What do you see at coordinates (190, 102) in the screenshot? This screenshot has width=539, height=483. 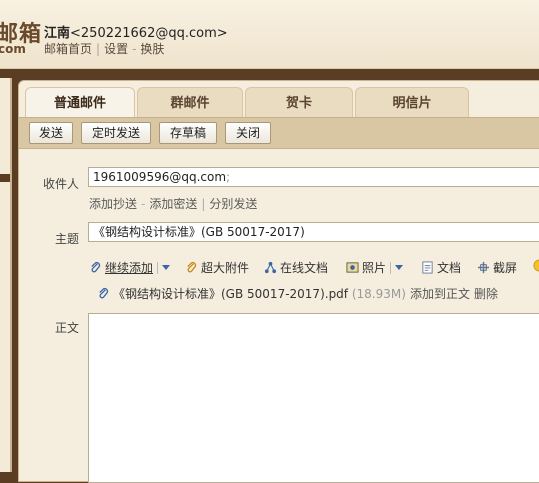 I see `tab-group-mail: 群邮件` at bounding box center [190, 102].